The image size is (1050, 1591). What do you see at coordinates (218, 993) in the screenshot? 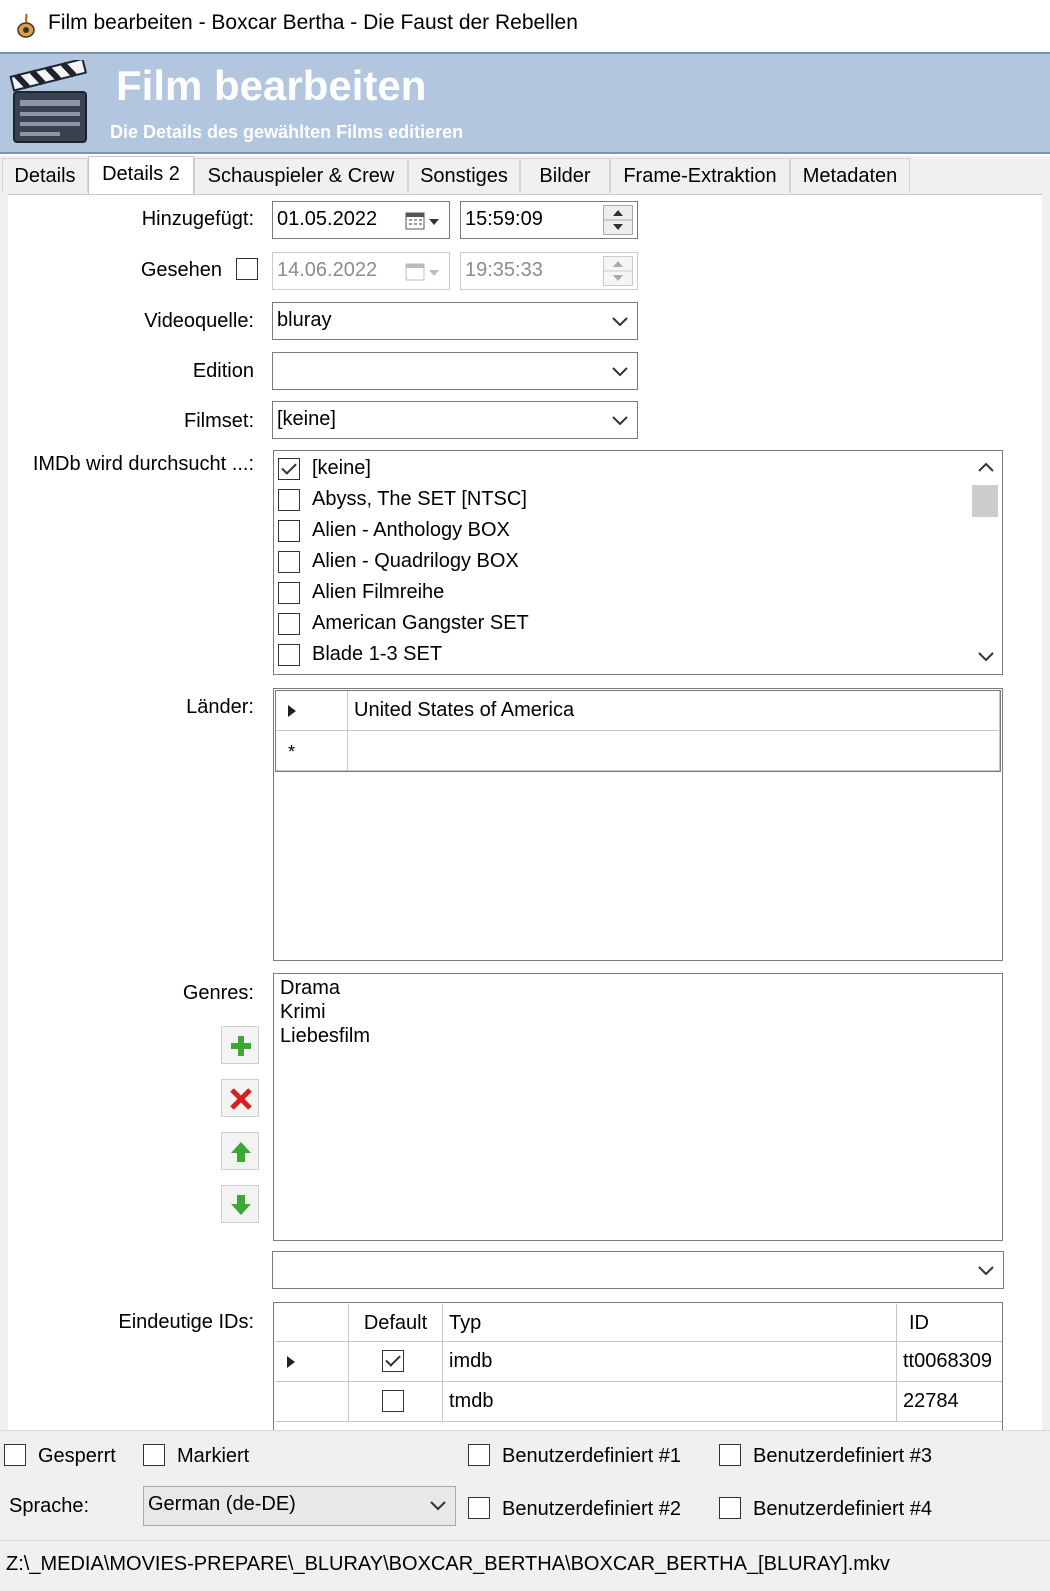
I see `genres-label: Genres:` at bounding box center [218, 993].